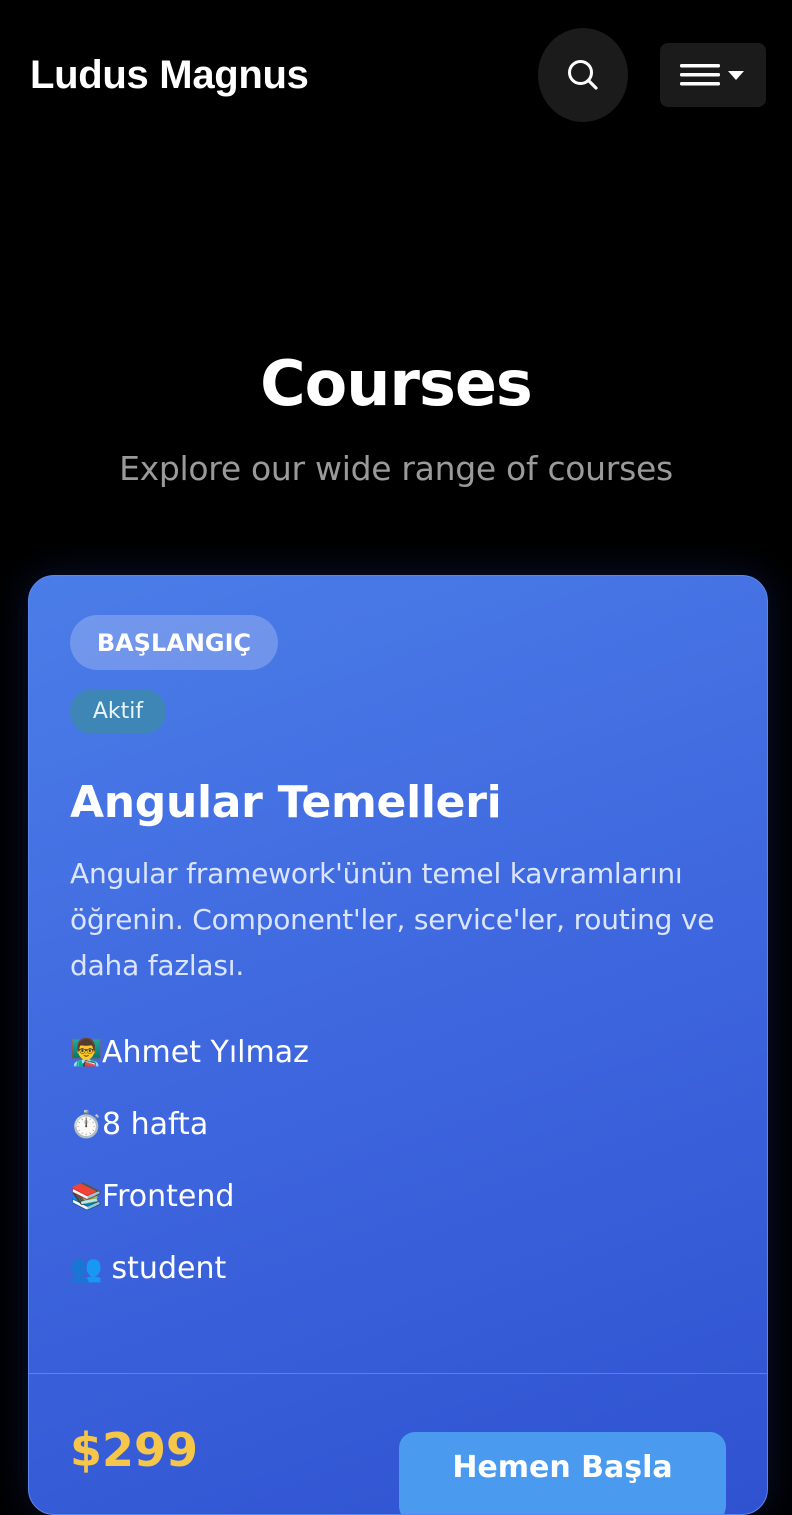 The width and height of the screenshot is (792, 1515). What do you see at coordinates (398, 1373) in the screenshot?
I see `card-divider` at bounding box center [398, 1373].